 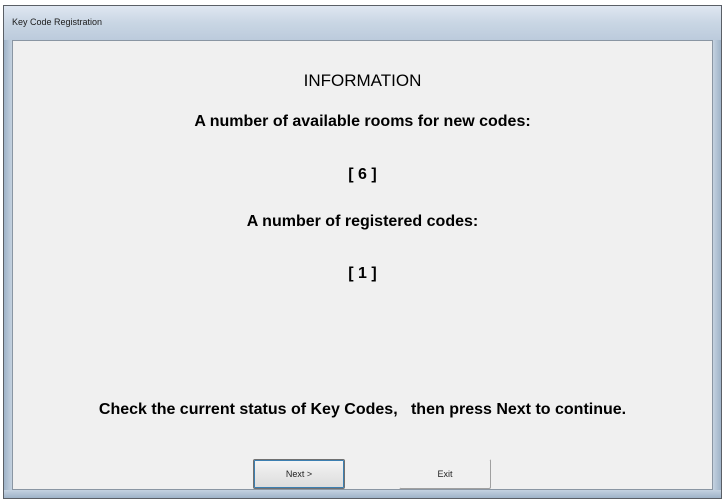 I want to click on exit-button: Exit, so click(x=445, y=474).